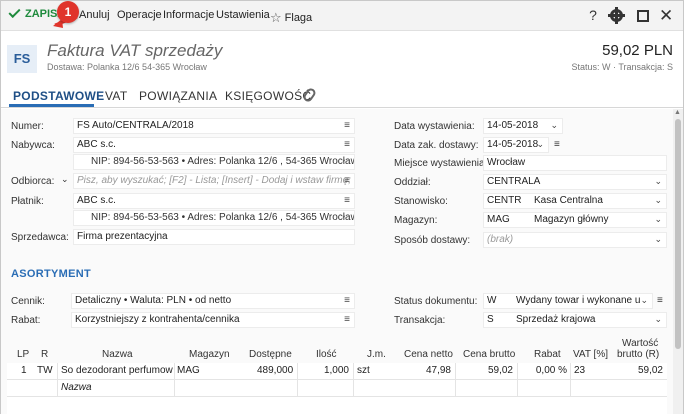 The image size is (684, 414). I want to click on cell-rabat: 0,00 %, so click(551, 370).